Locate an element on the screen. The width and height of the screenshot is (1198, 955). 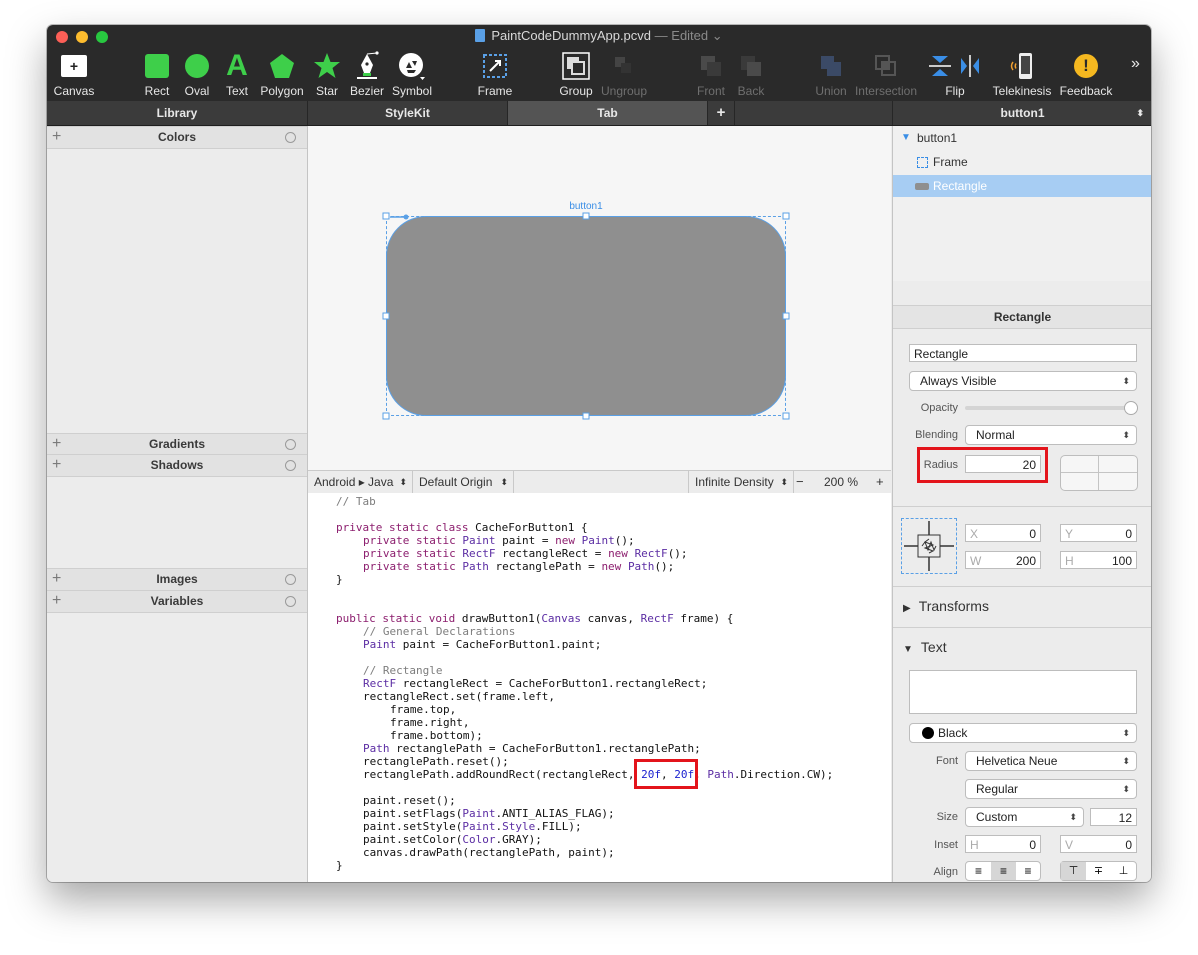
text-content-input is located at coordinates (1023, 692).